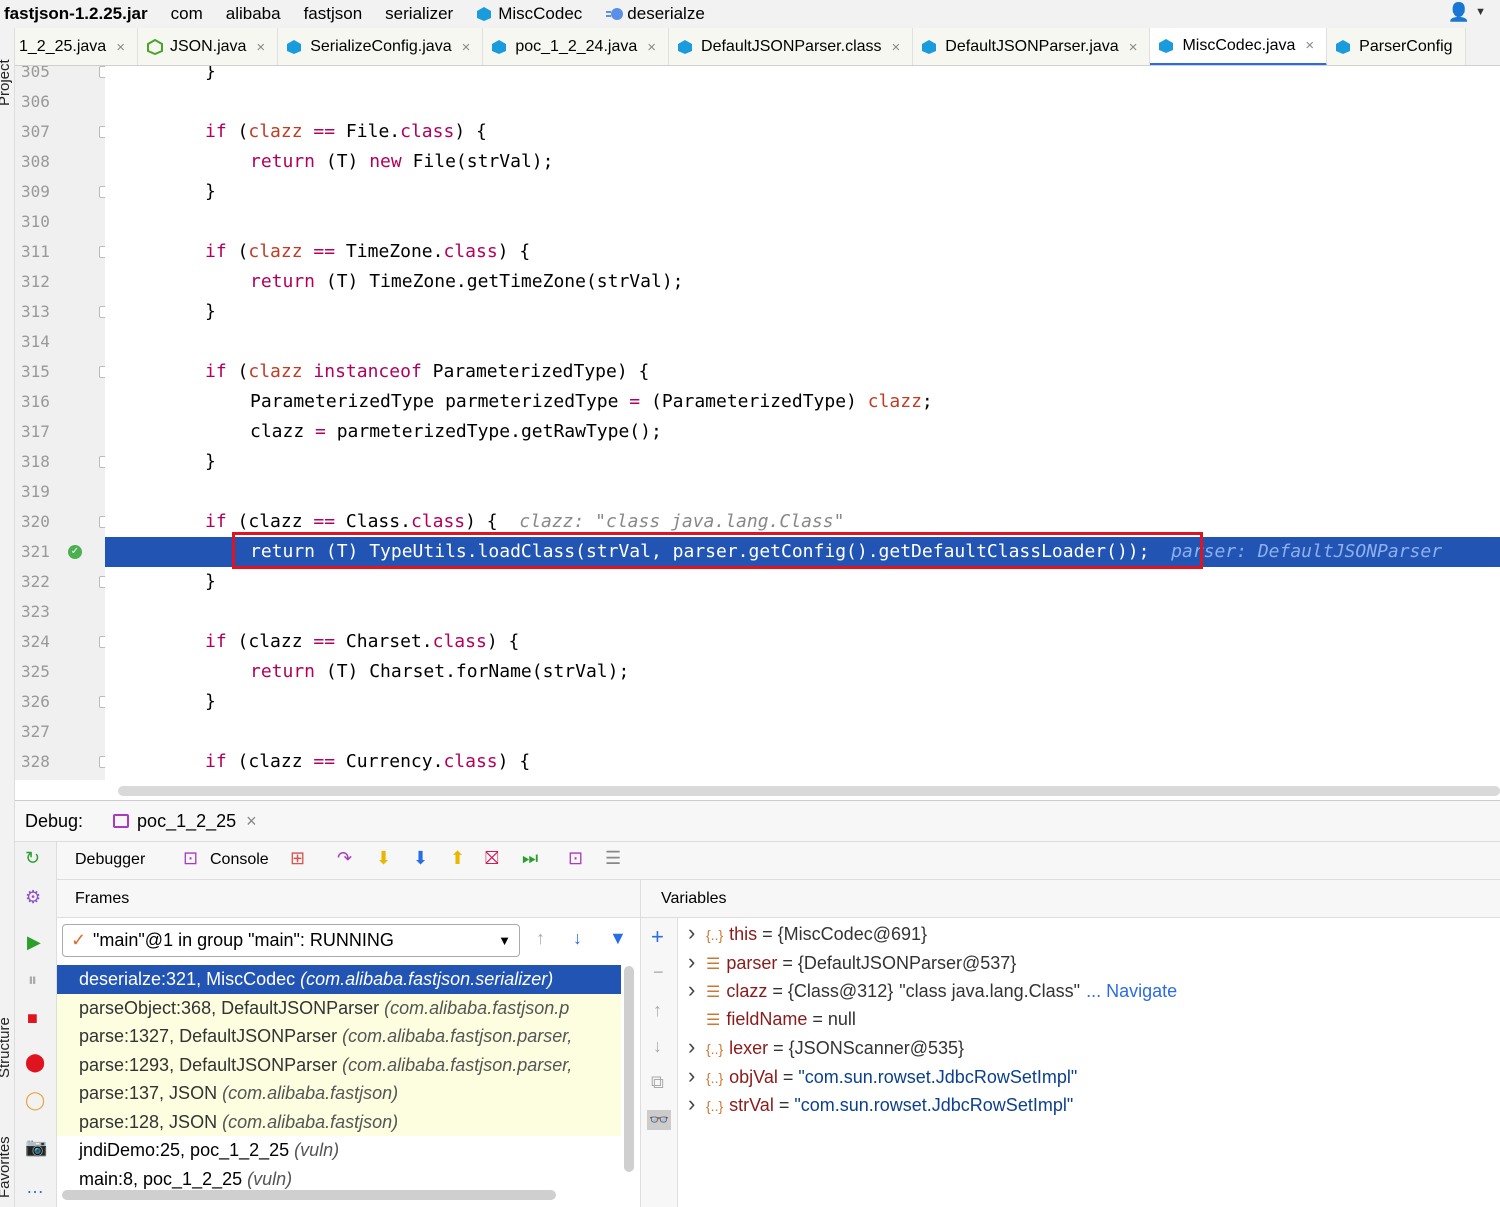 Image resolution: width=1500 pixels, height=1207 pixels. What do you see at coordinates (185, 821) in the screenshot?
I see `debug-session-tab: poc_1_2_25 ×` at bounding box center [185, 821].